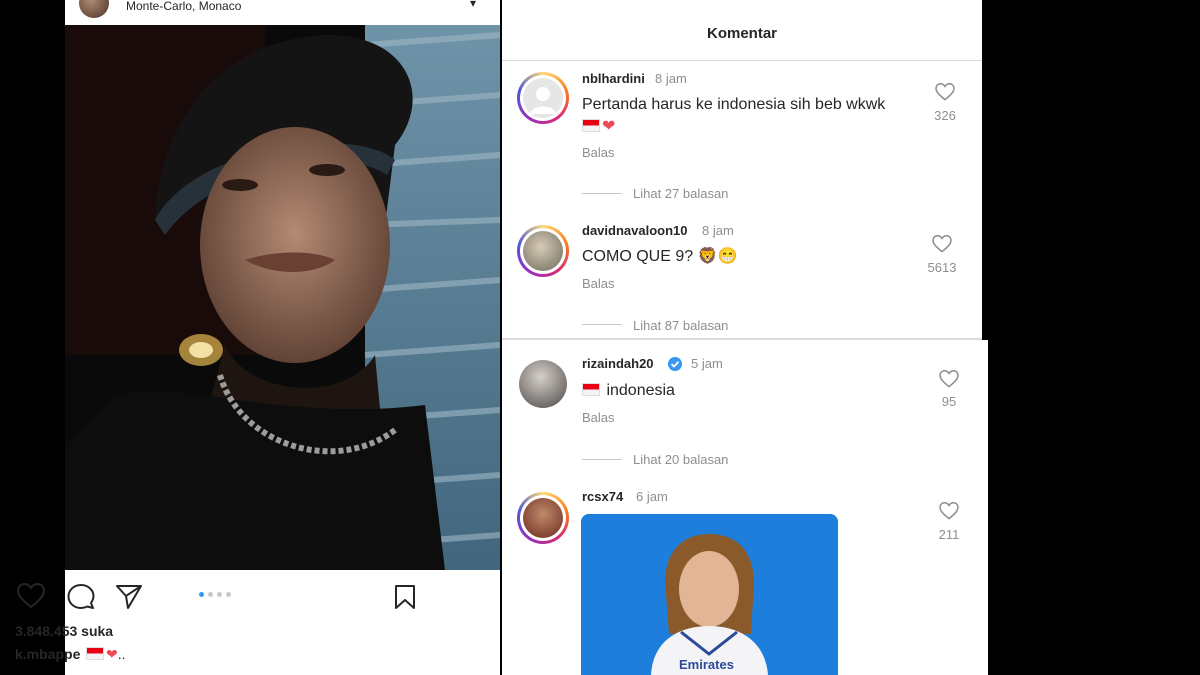 Image resolution: width=1200 pixels, height=675 pixels. I want to click on comment-media-image: Emirates, so click(709, 594).